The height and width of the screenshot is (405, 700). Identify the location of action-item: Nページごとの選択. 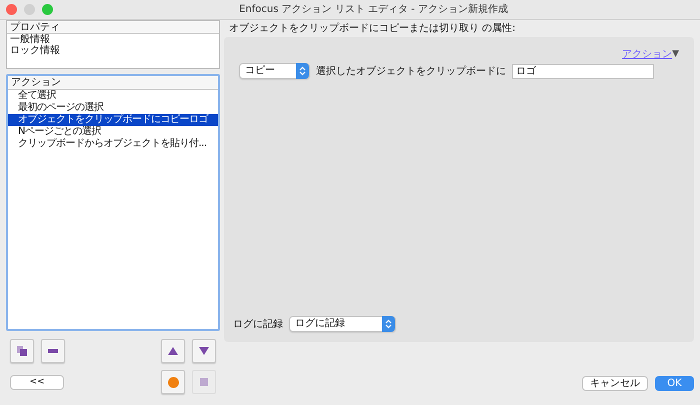
(113, 132).